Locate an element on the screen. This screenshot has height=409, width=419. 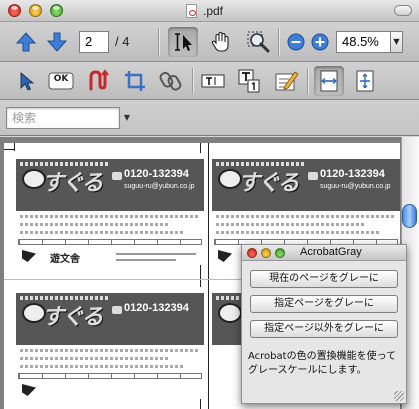
business-card: すぐる 0120-132394 suguu-ru@yubun.co.jp 遊文舎 is located at coordinates (110, 209).